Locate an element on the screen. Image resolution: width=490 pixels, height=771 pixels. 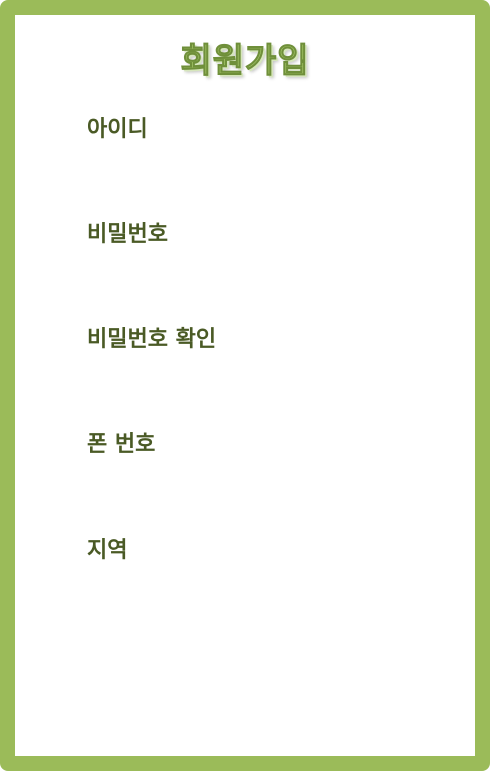
password-field-label: 비밀번호 is located at coordinates (127, 234).